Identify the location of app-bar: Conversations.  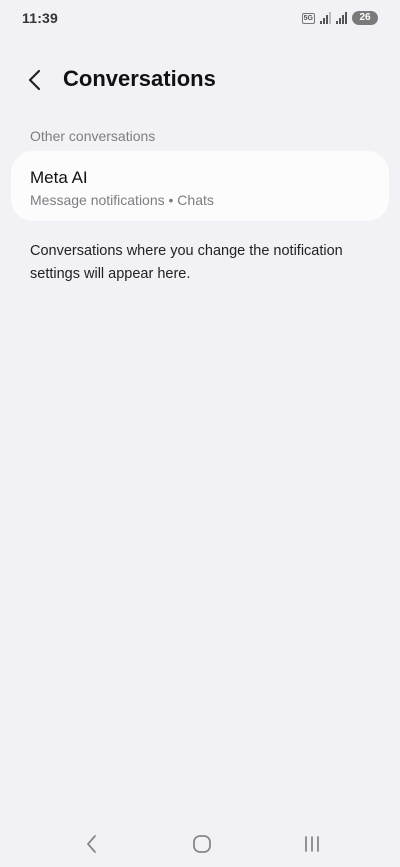
(200, 80).